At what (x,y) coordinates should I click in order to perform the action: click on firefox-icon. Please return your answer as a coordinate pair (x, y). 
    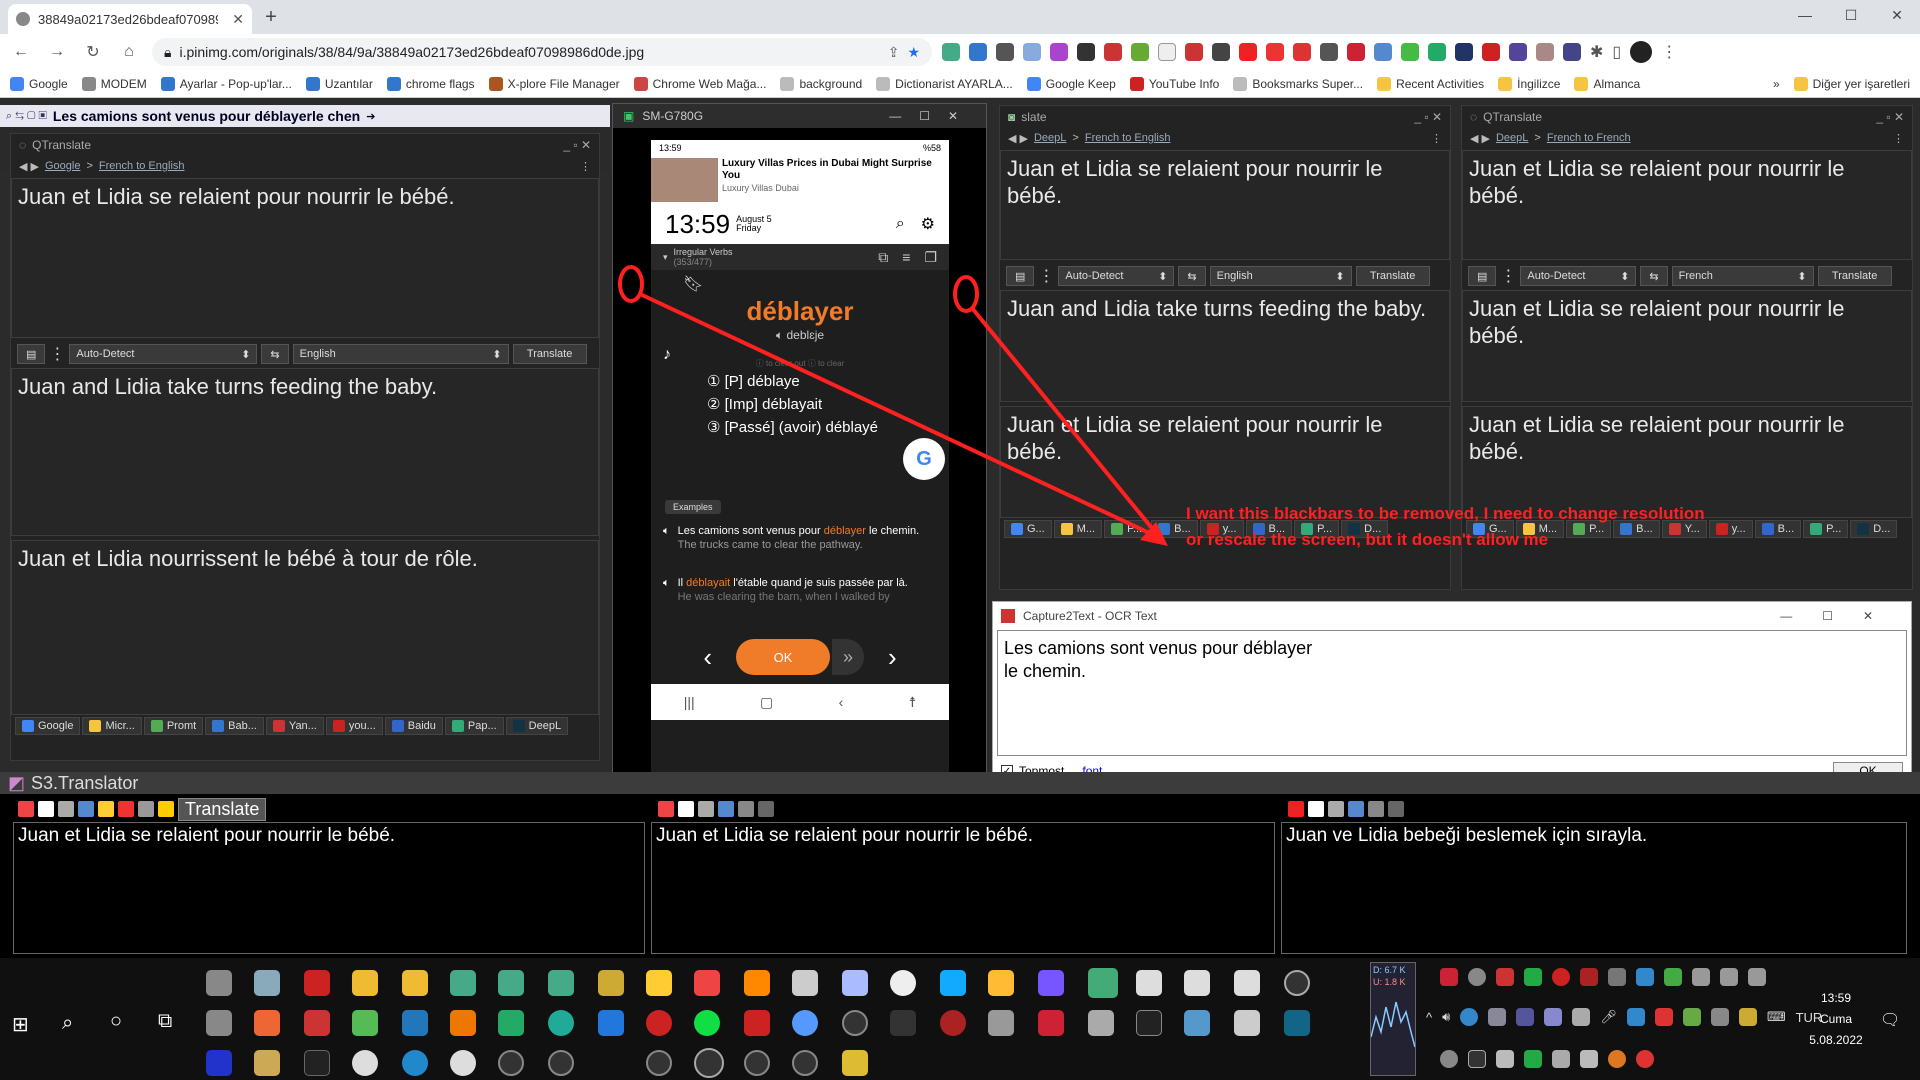
    Looking at the image, I should click on (463, 1023).